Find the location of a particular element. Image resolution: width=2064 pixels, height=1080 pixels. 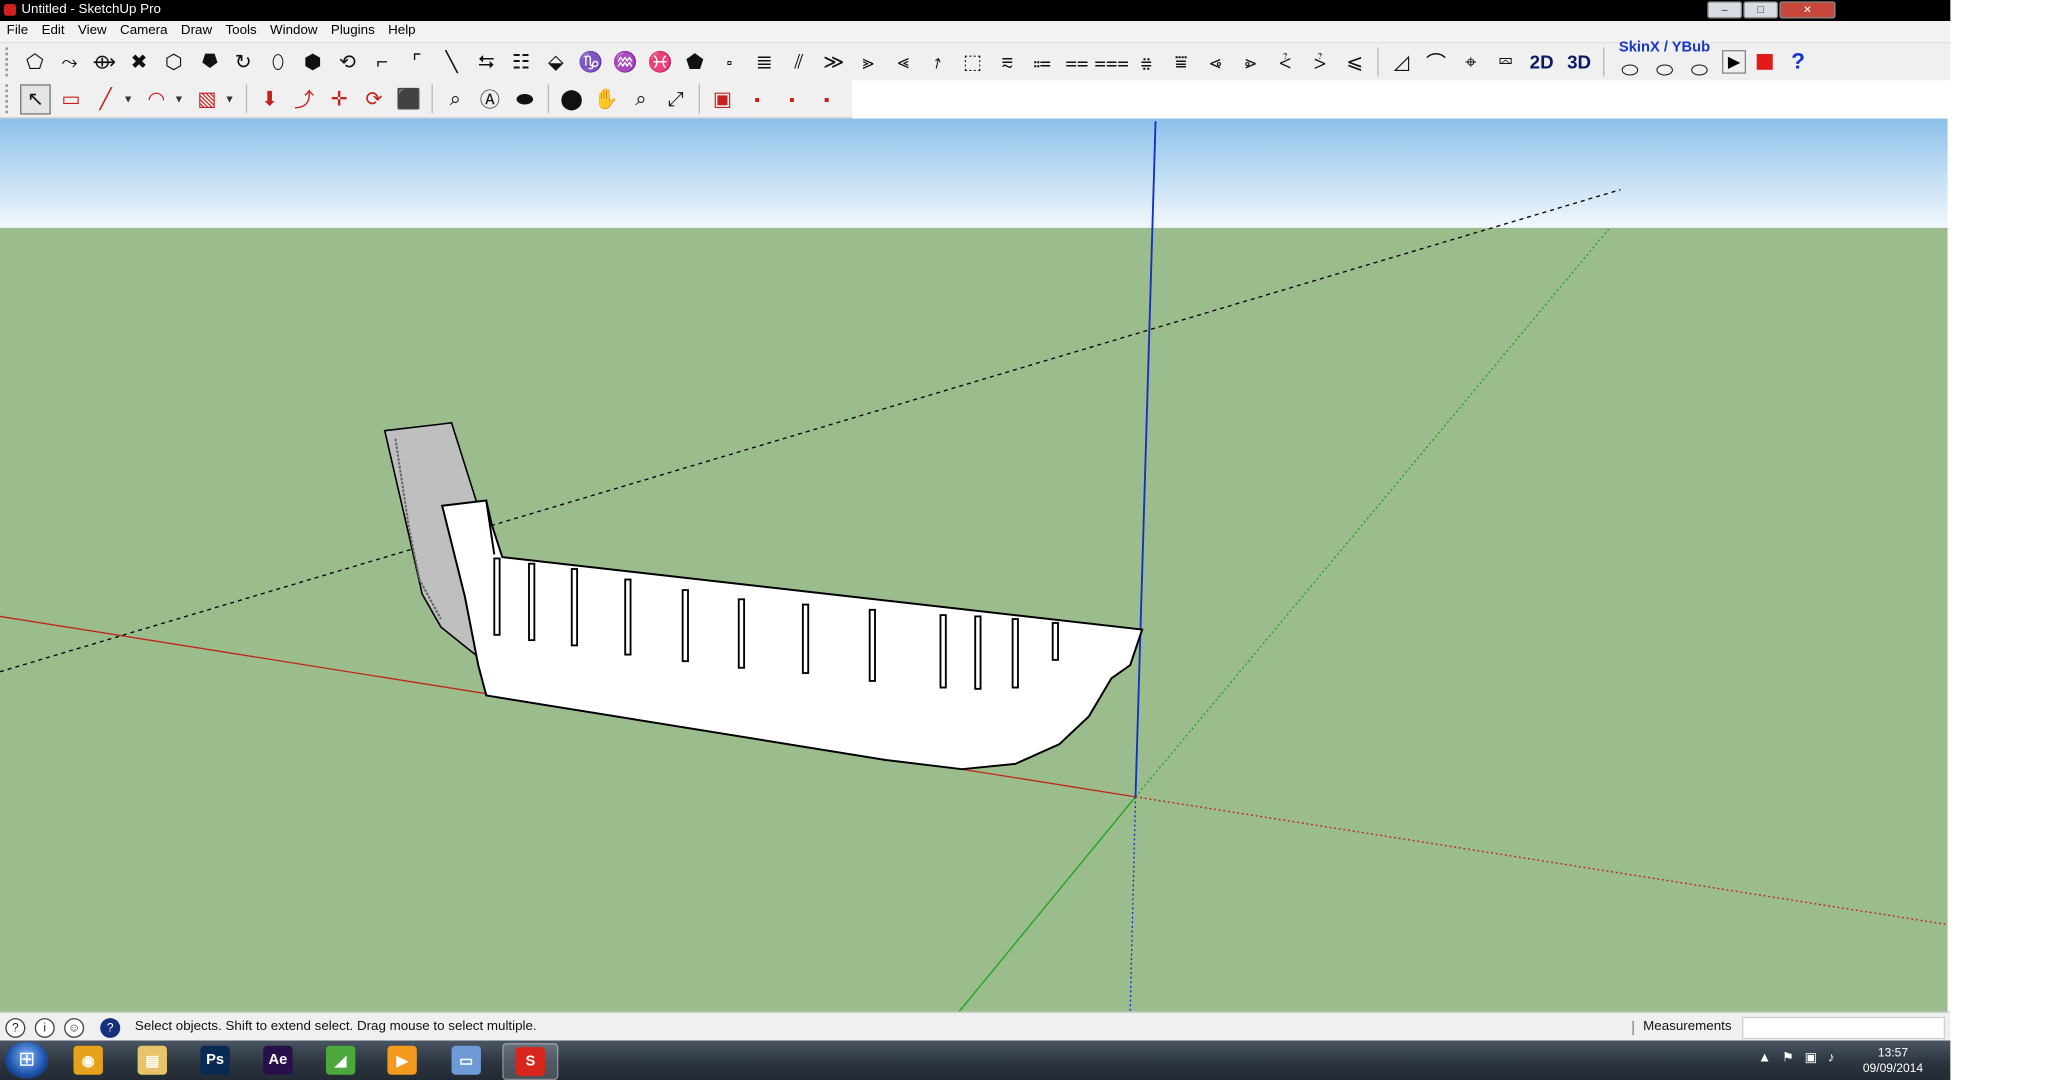

plugin-tool-19-icon: ♓ is located at coordinates (659, 61).